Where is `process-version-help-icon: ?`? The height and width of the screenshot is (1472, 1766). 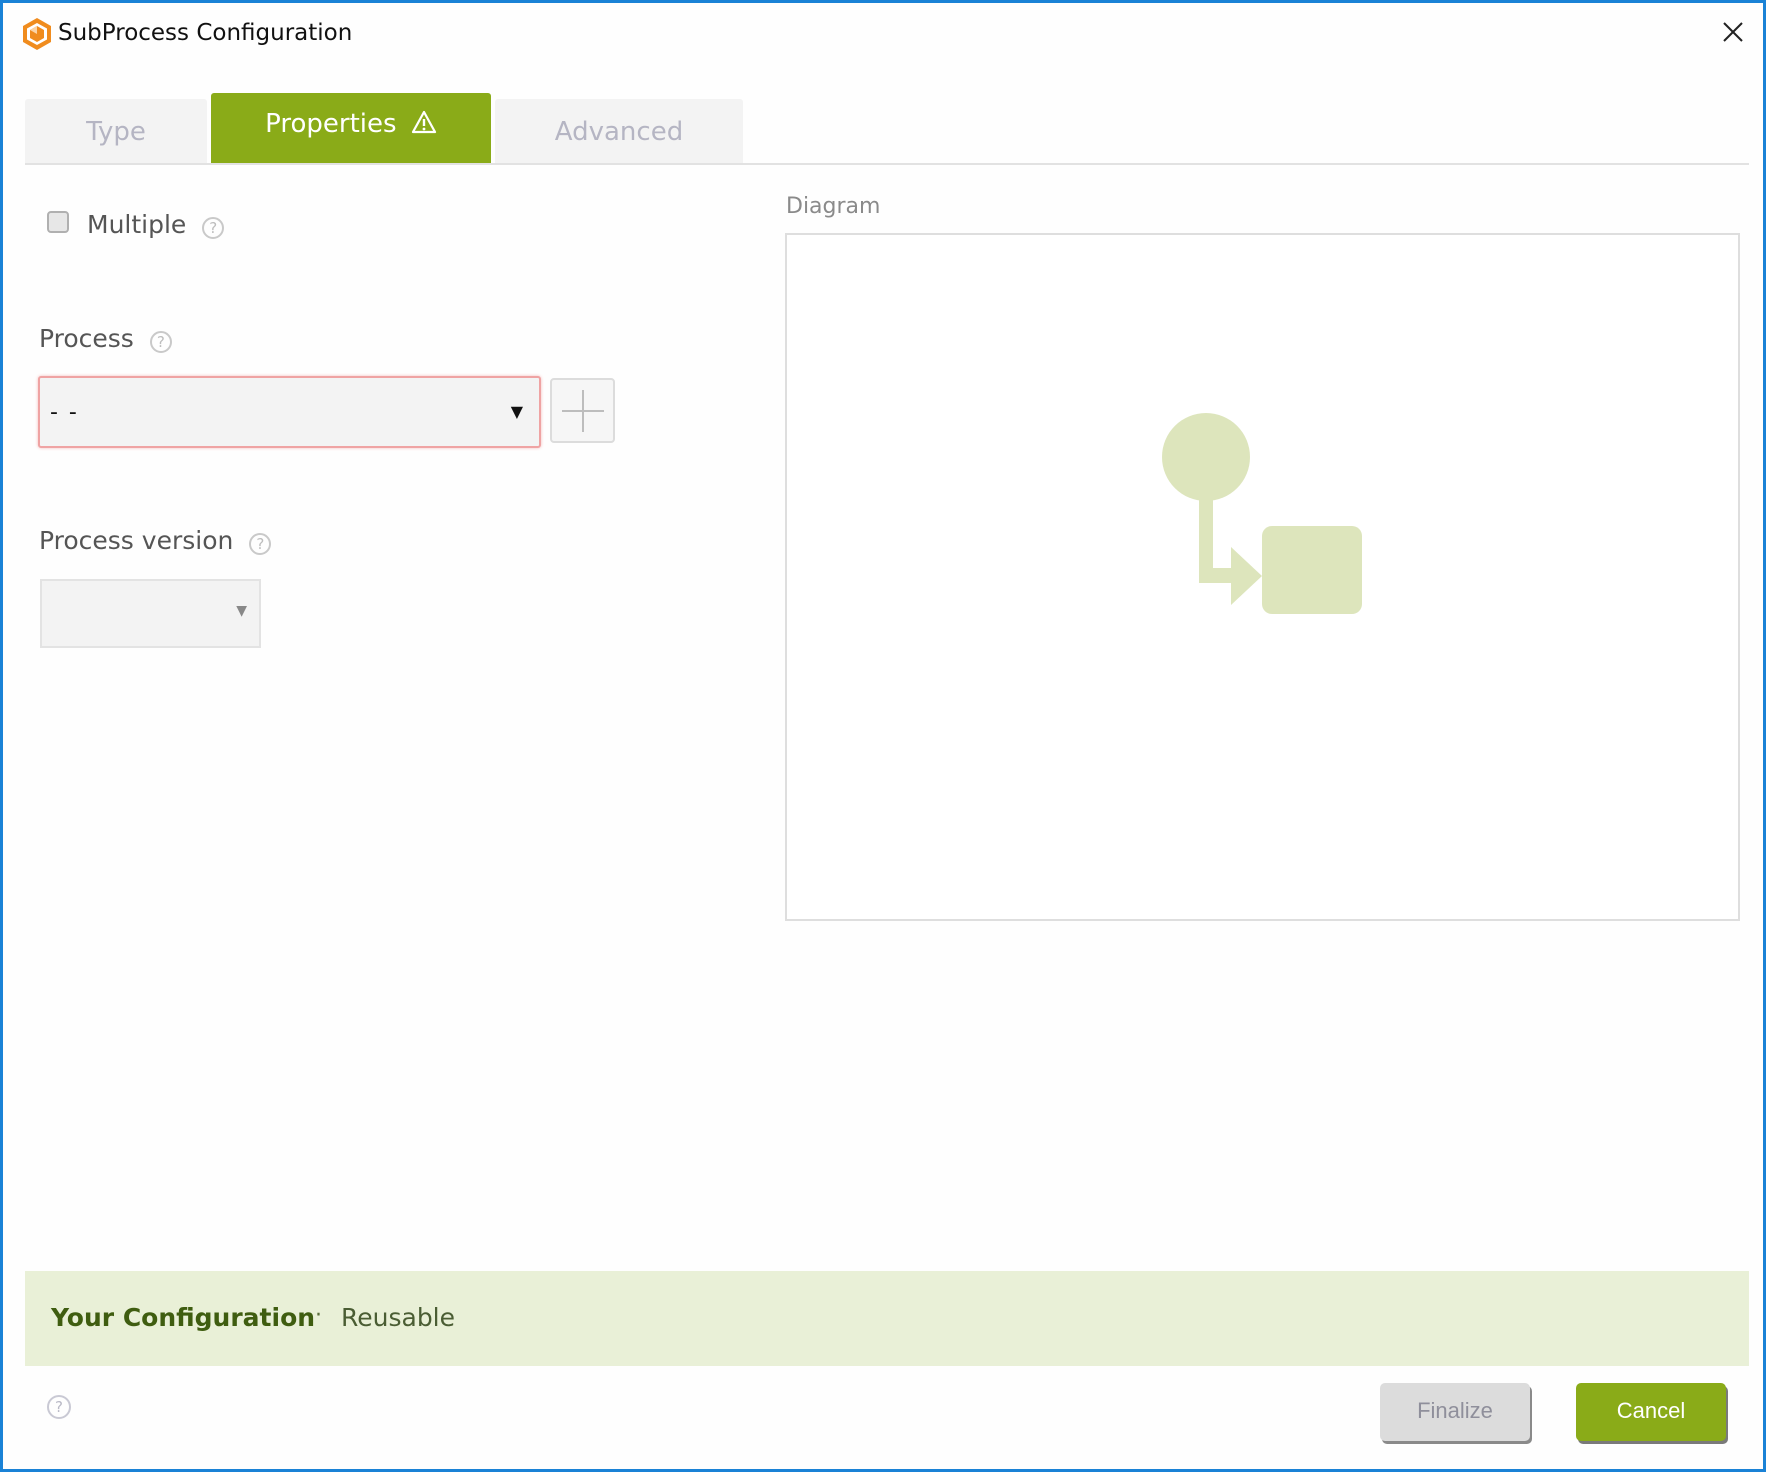
process-version-help-icon: ? is located at coordinates (260, 544).